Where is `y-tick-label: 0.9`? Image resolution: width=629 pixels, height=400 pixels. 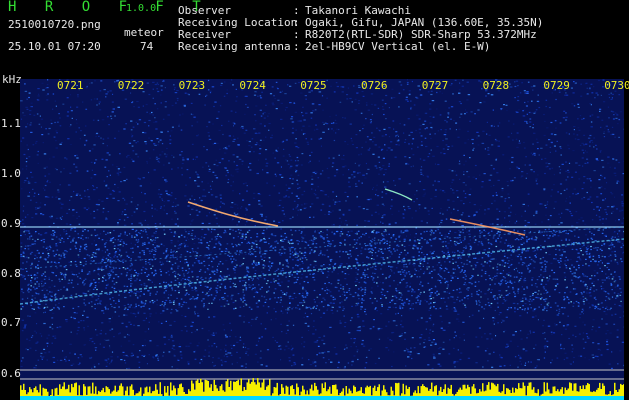
y-tick-label: 0.9 is located at coordinates (11, 223).